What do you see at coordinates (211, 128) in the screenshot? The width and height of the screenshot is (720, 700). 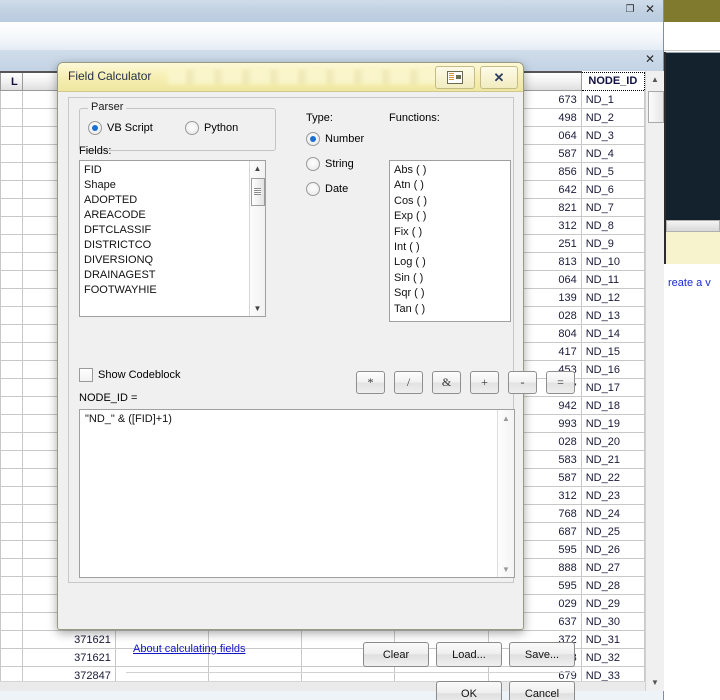 I see `radio-python: Python` at bounding box center [211, 128].